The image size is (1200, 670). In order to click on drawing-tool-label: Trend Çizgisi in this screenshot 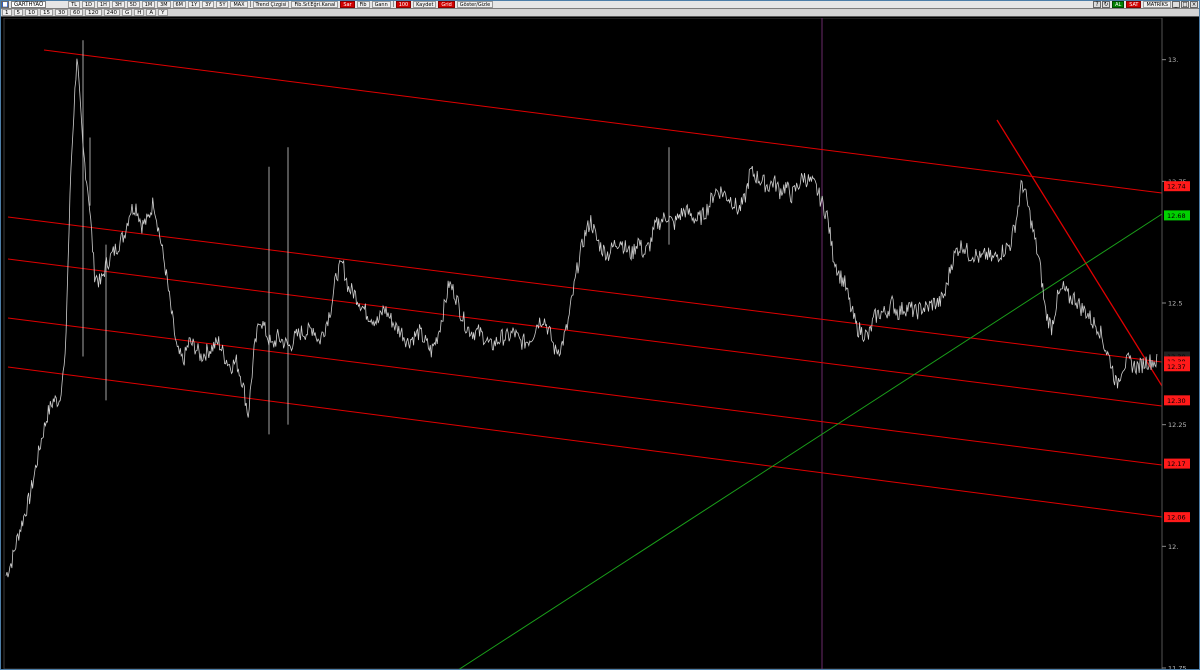, I will do `click(271, 4)`.